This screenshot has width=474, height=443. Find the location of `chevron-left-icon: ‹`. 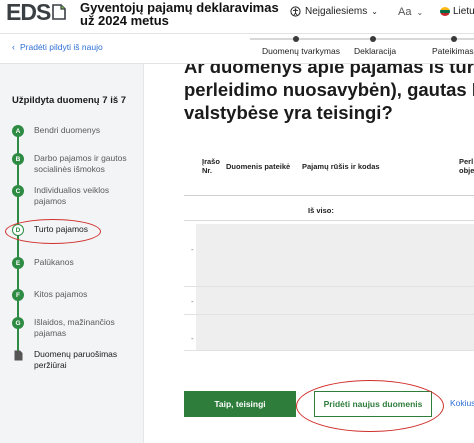

chevron-left-icon: ‹ is located at coordinates (13, 47).